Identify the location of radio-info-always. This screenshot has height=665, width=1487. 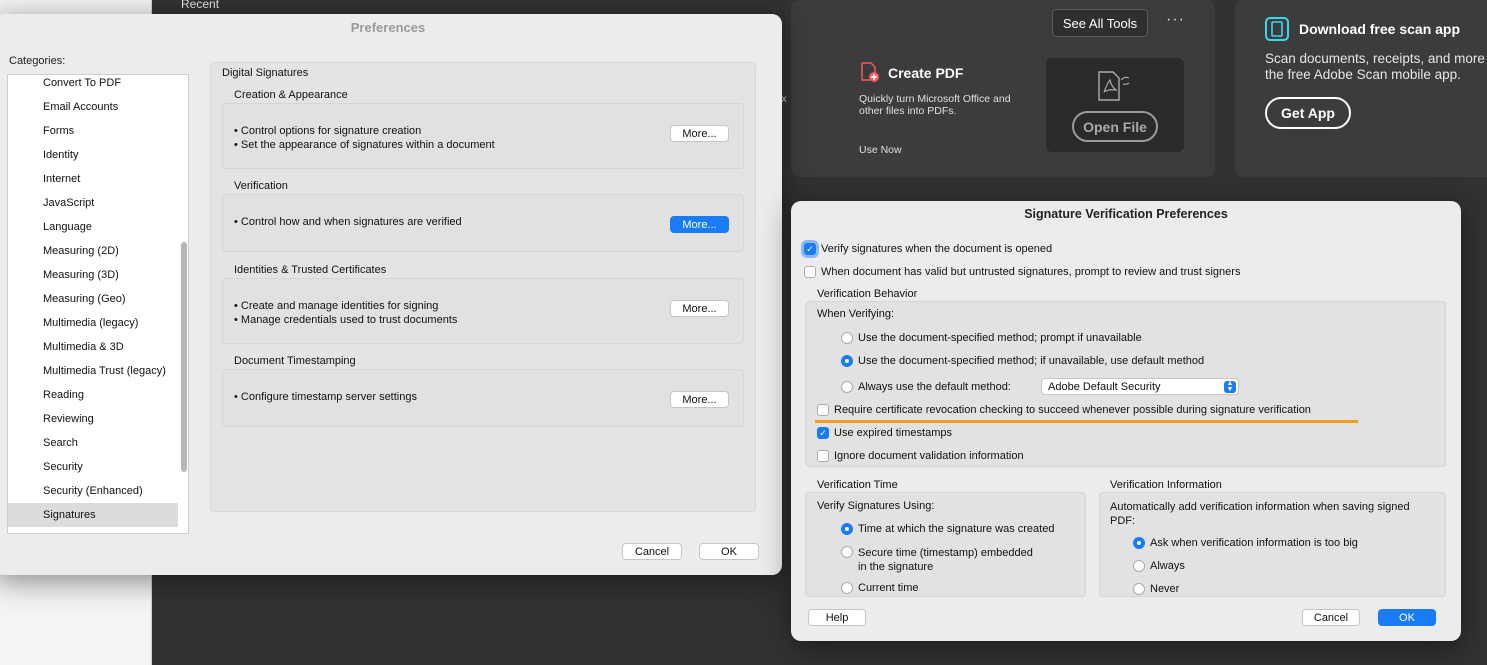
(1139, 566).